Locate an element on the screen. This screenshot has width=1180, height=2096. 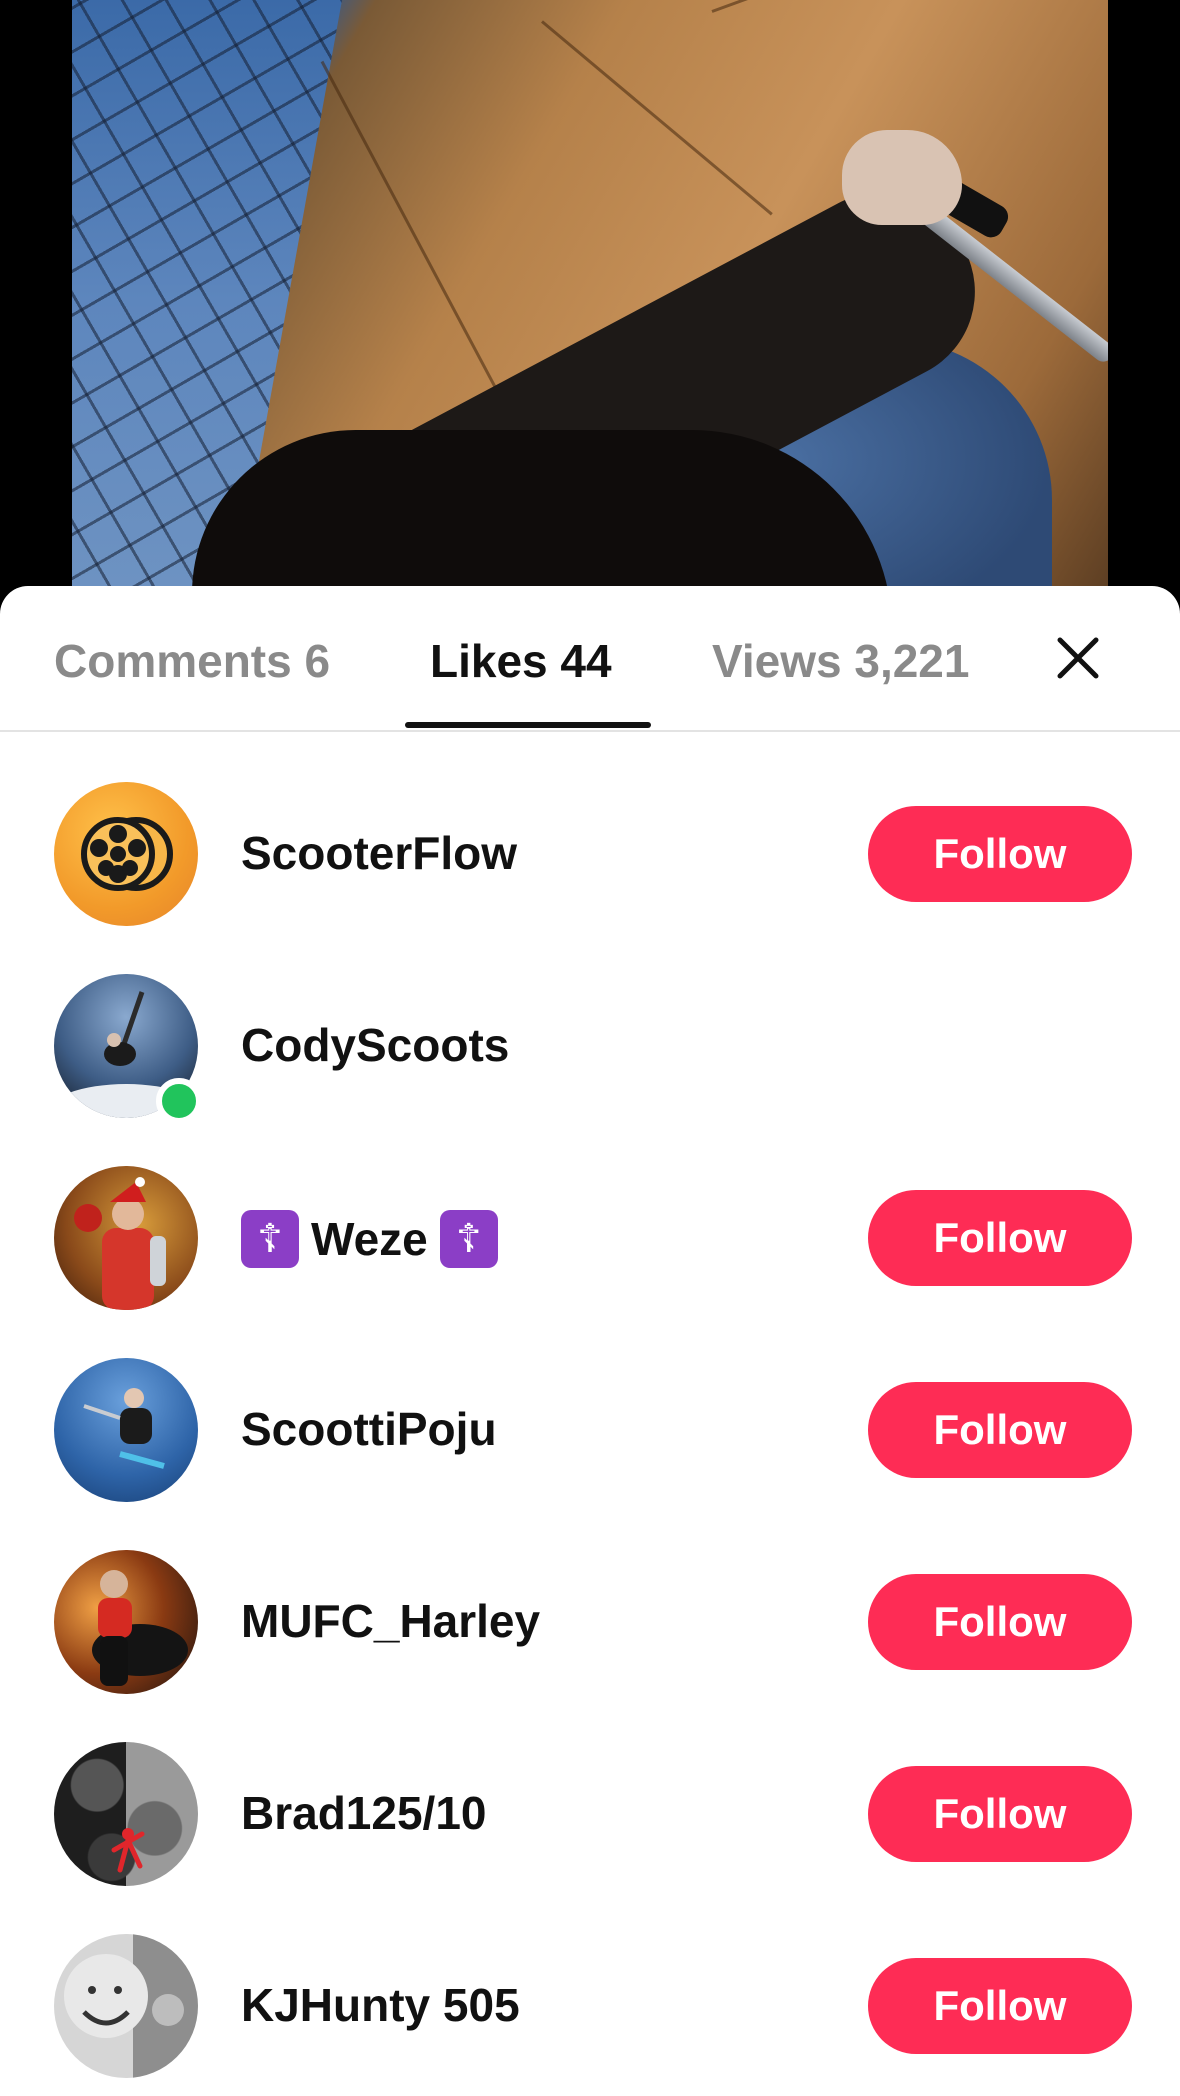
username: CodyScoots is located at coordinates (375, 1045).